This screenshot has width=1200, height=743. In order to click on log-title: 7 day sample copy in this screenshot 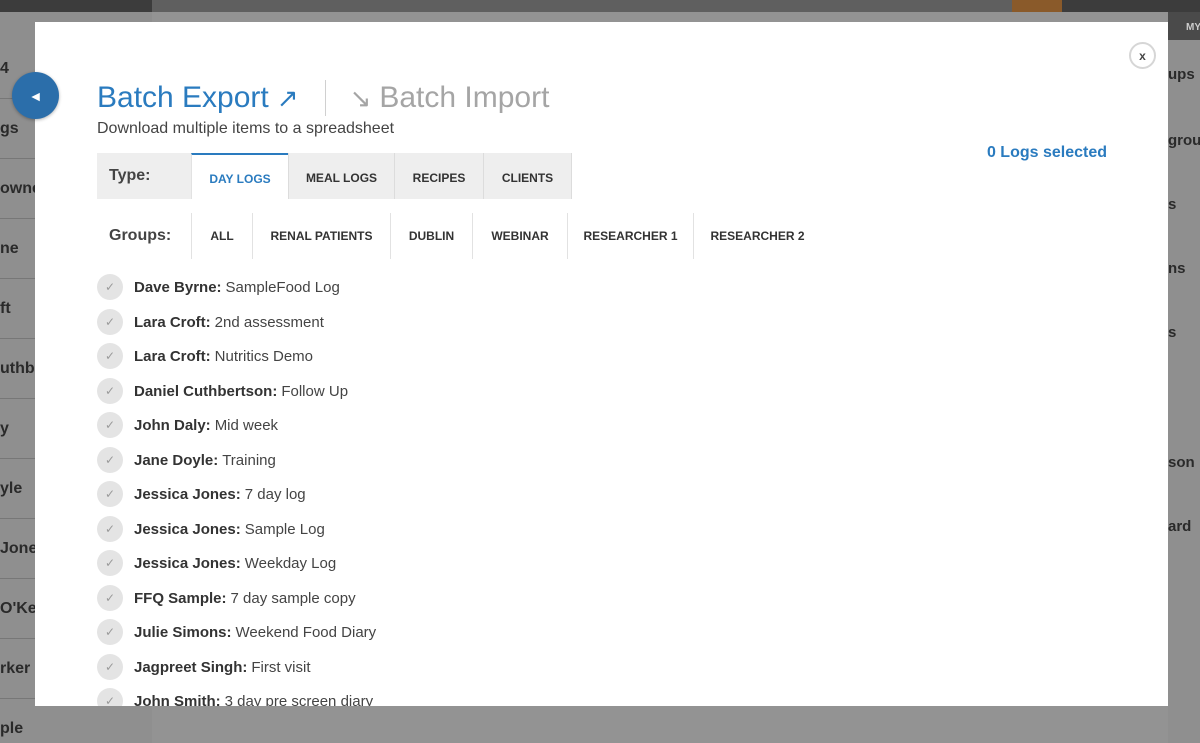, I will do `click(293, 598)`.